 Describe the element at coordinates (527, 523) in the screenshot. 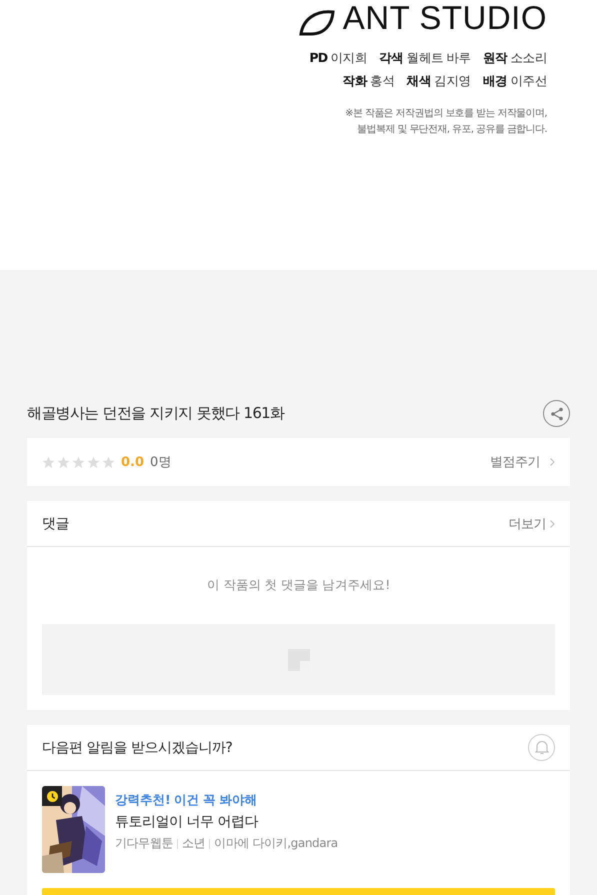

I see `more-link: 더보기` at that location.